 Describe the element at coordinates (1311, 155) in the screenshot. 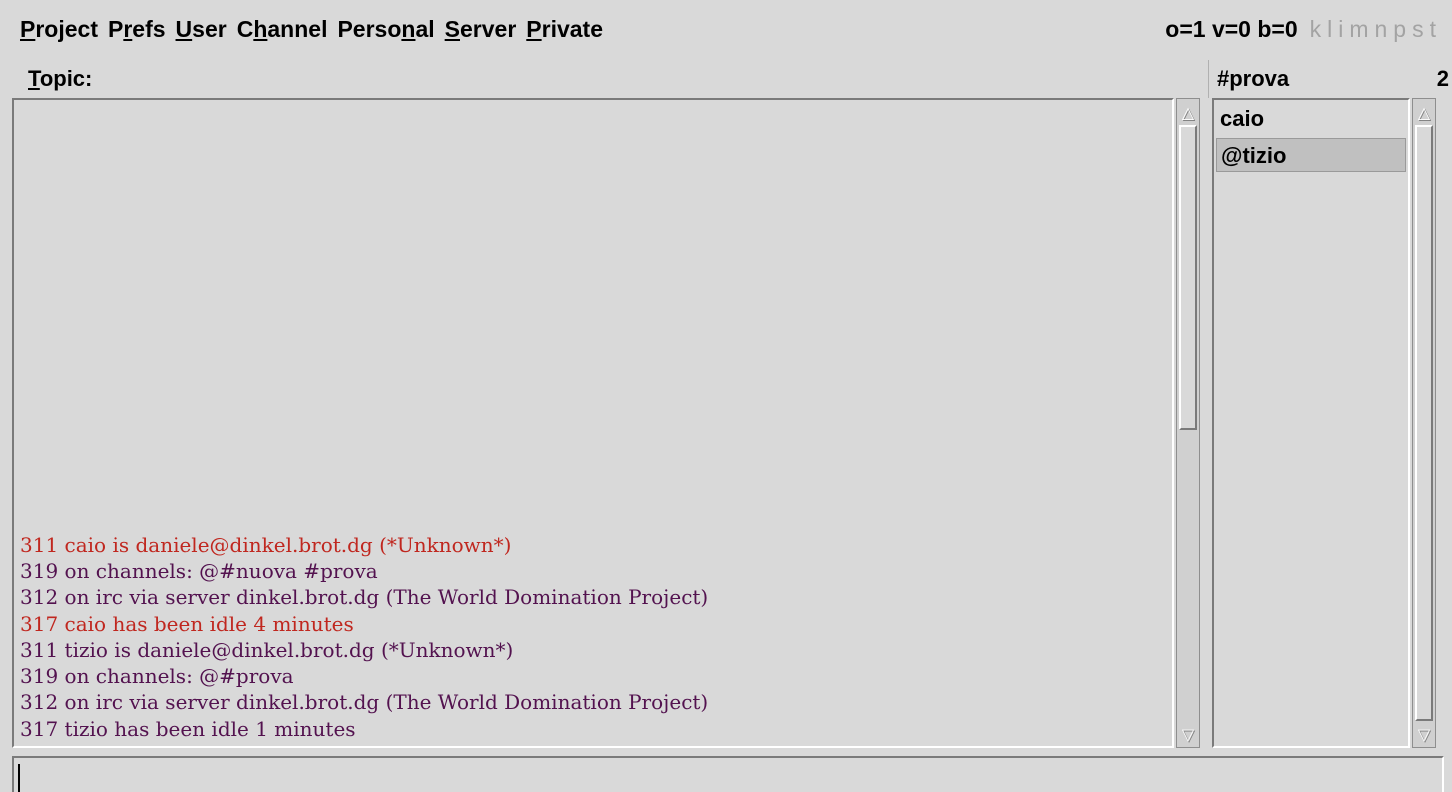

I see `nick-list-item: @tizio` at that location.